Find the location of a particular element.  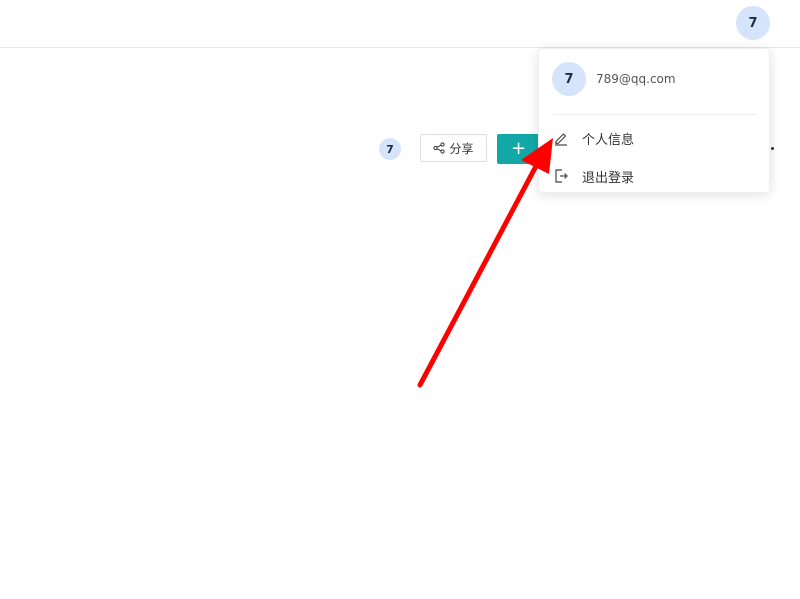

menu-divider is located at coordinates (654, 114).